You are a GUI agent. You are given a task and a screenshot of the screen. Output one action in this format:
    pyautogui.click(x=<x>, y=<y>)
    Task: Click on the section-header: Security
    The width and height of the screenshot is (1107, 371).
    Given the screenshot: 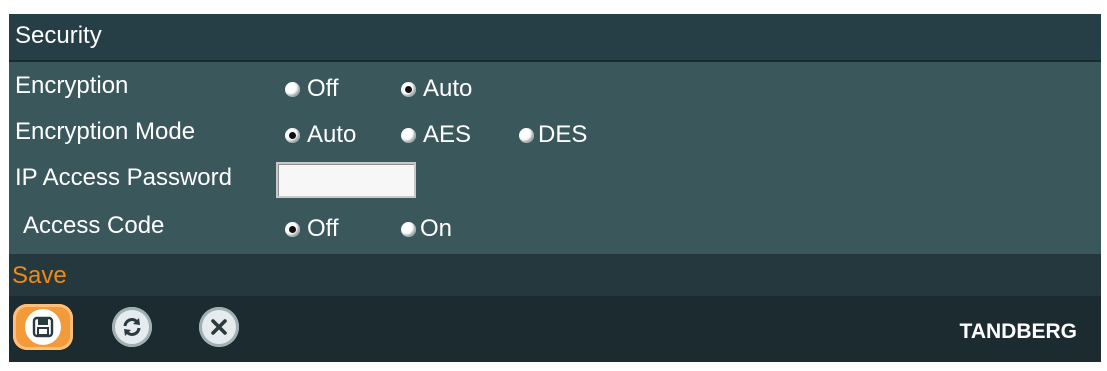 What is the action you would take?
    pyautogui.click(x=555, y=38)
    